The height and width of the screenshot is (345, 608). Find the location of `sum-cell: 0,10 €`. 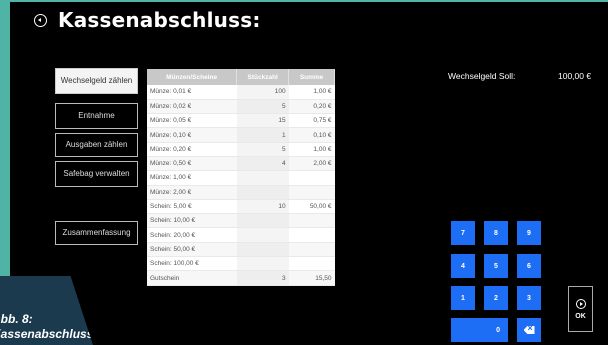

sum-cell: 0,10 € is located at coordinates (311, 135).